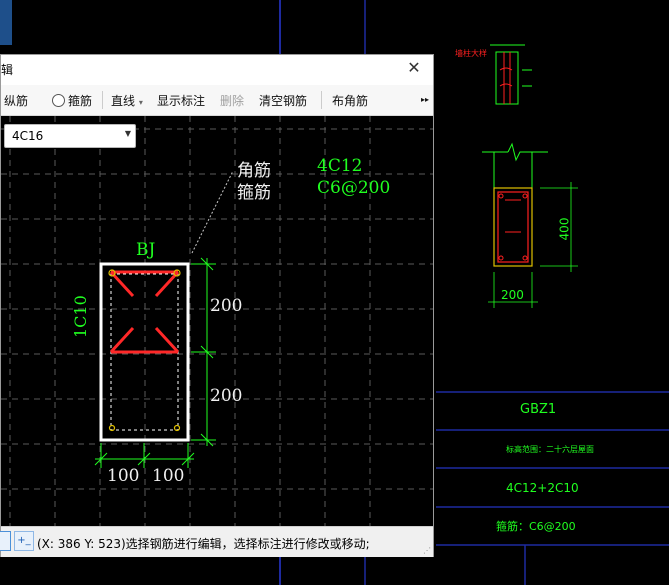  I want to click on status-tool-button, so click(5, 541).